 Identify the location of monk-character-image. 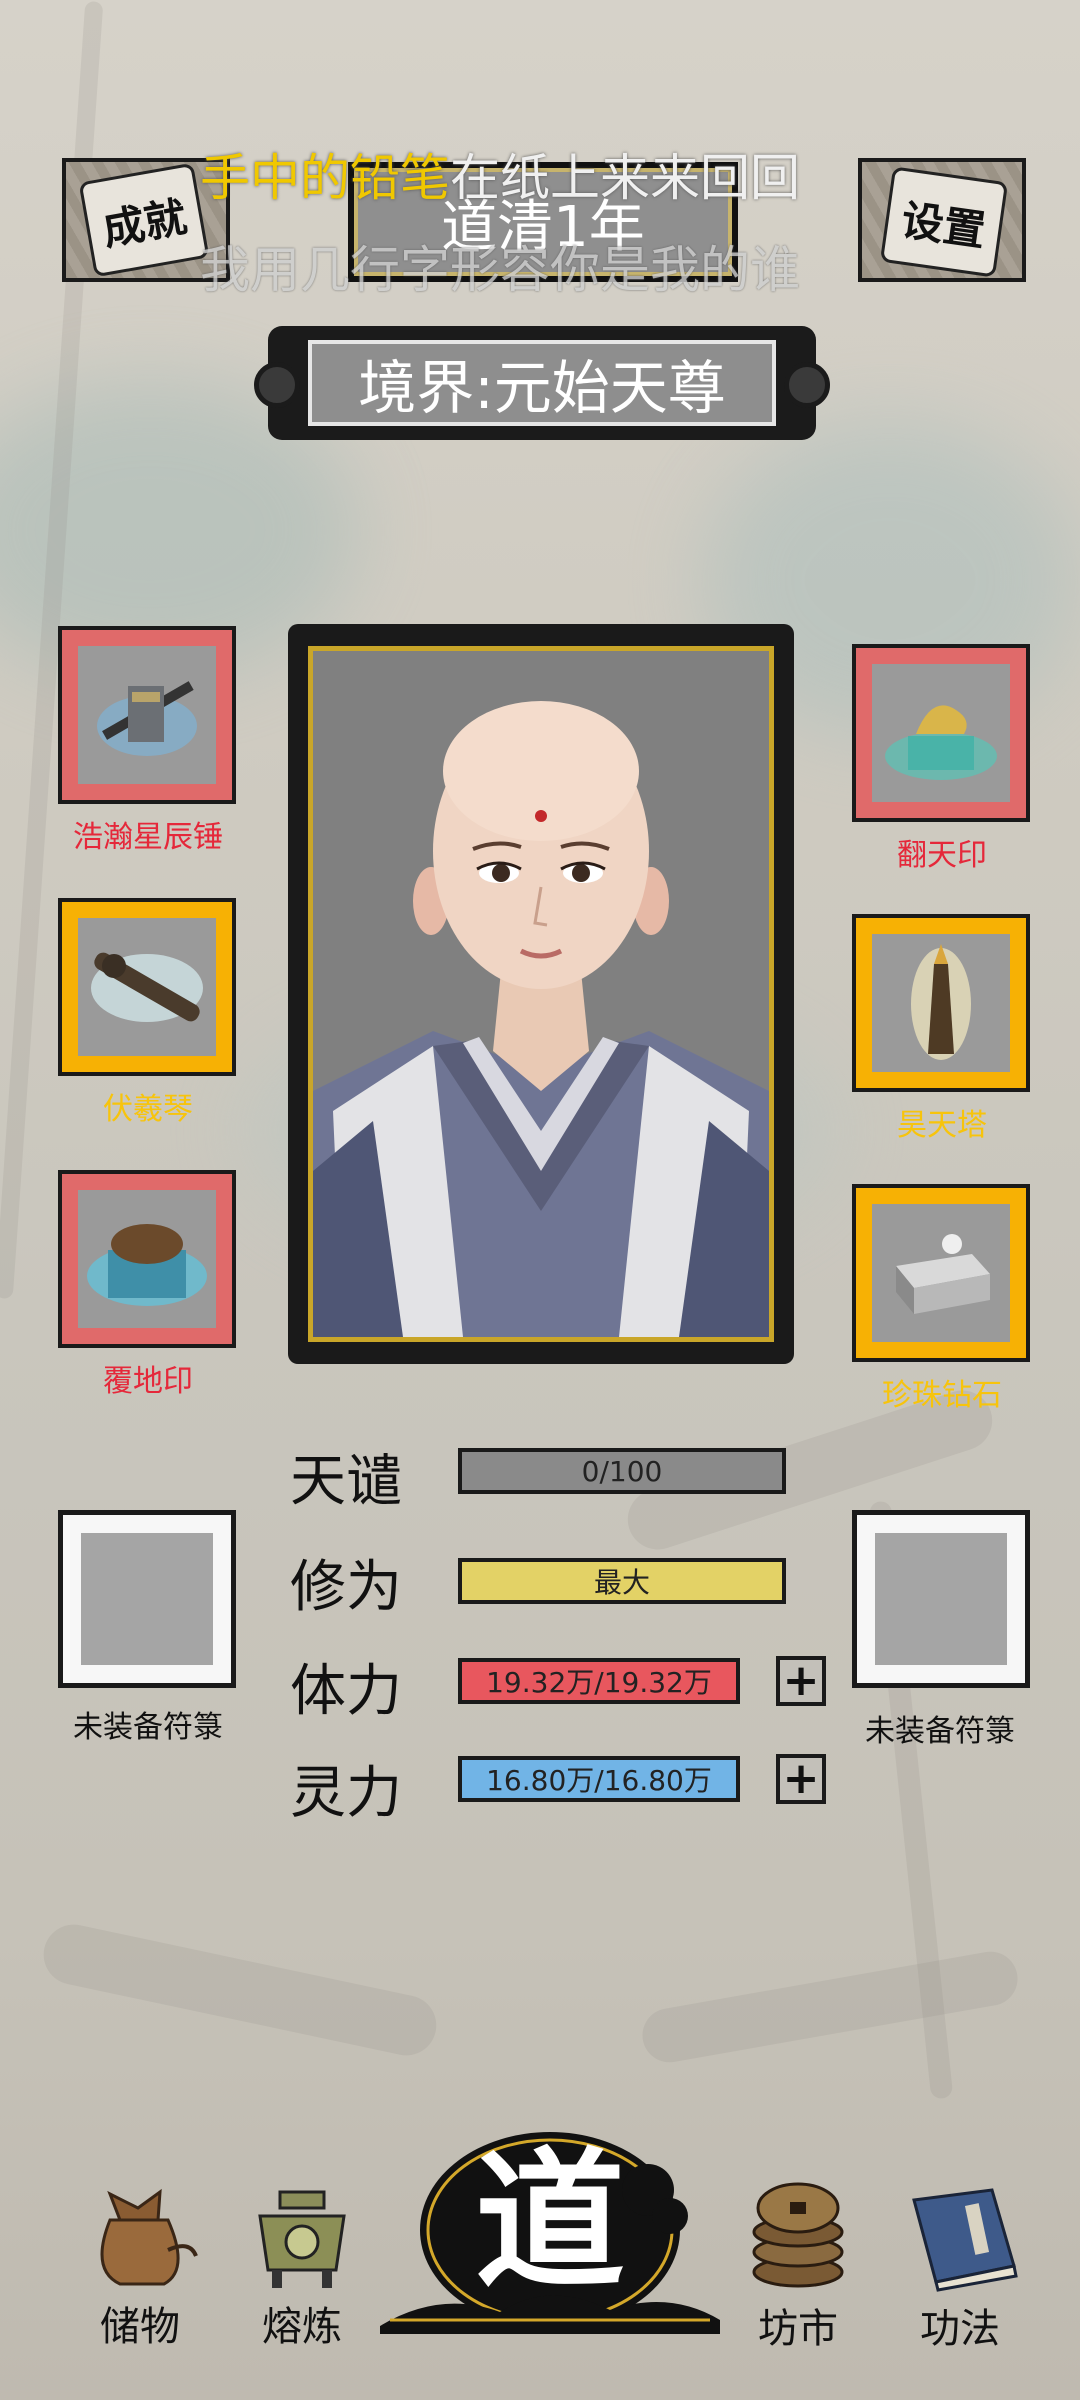
(541, 994).